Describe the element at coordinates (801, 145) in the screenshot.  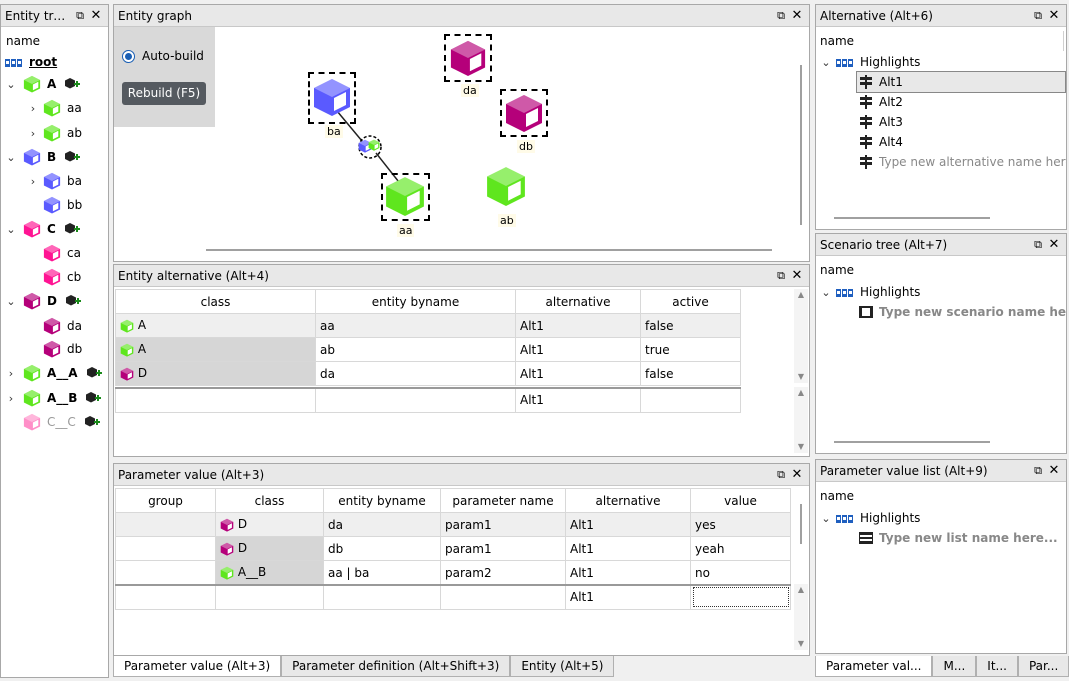
I see `graph-vscrollbar` at that location.